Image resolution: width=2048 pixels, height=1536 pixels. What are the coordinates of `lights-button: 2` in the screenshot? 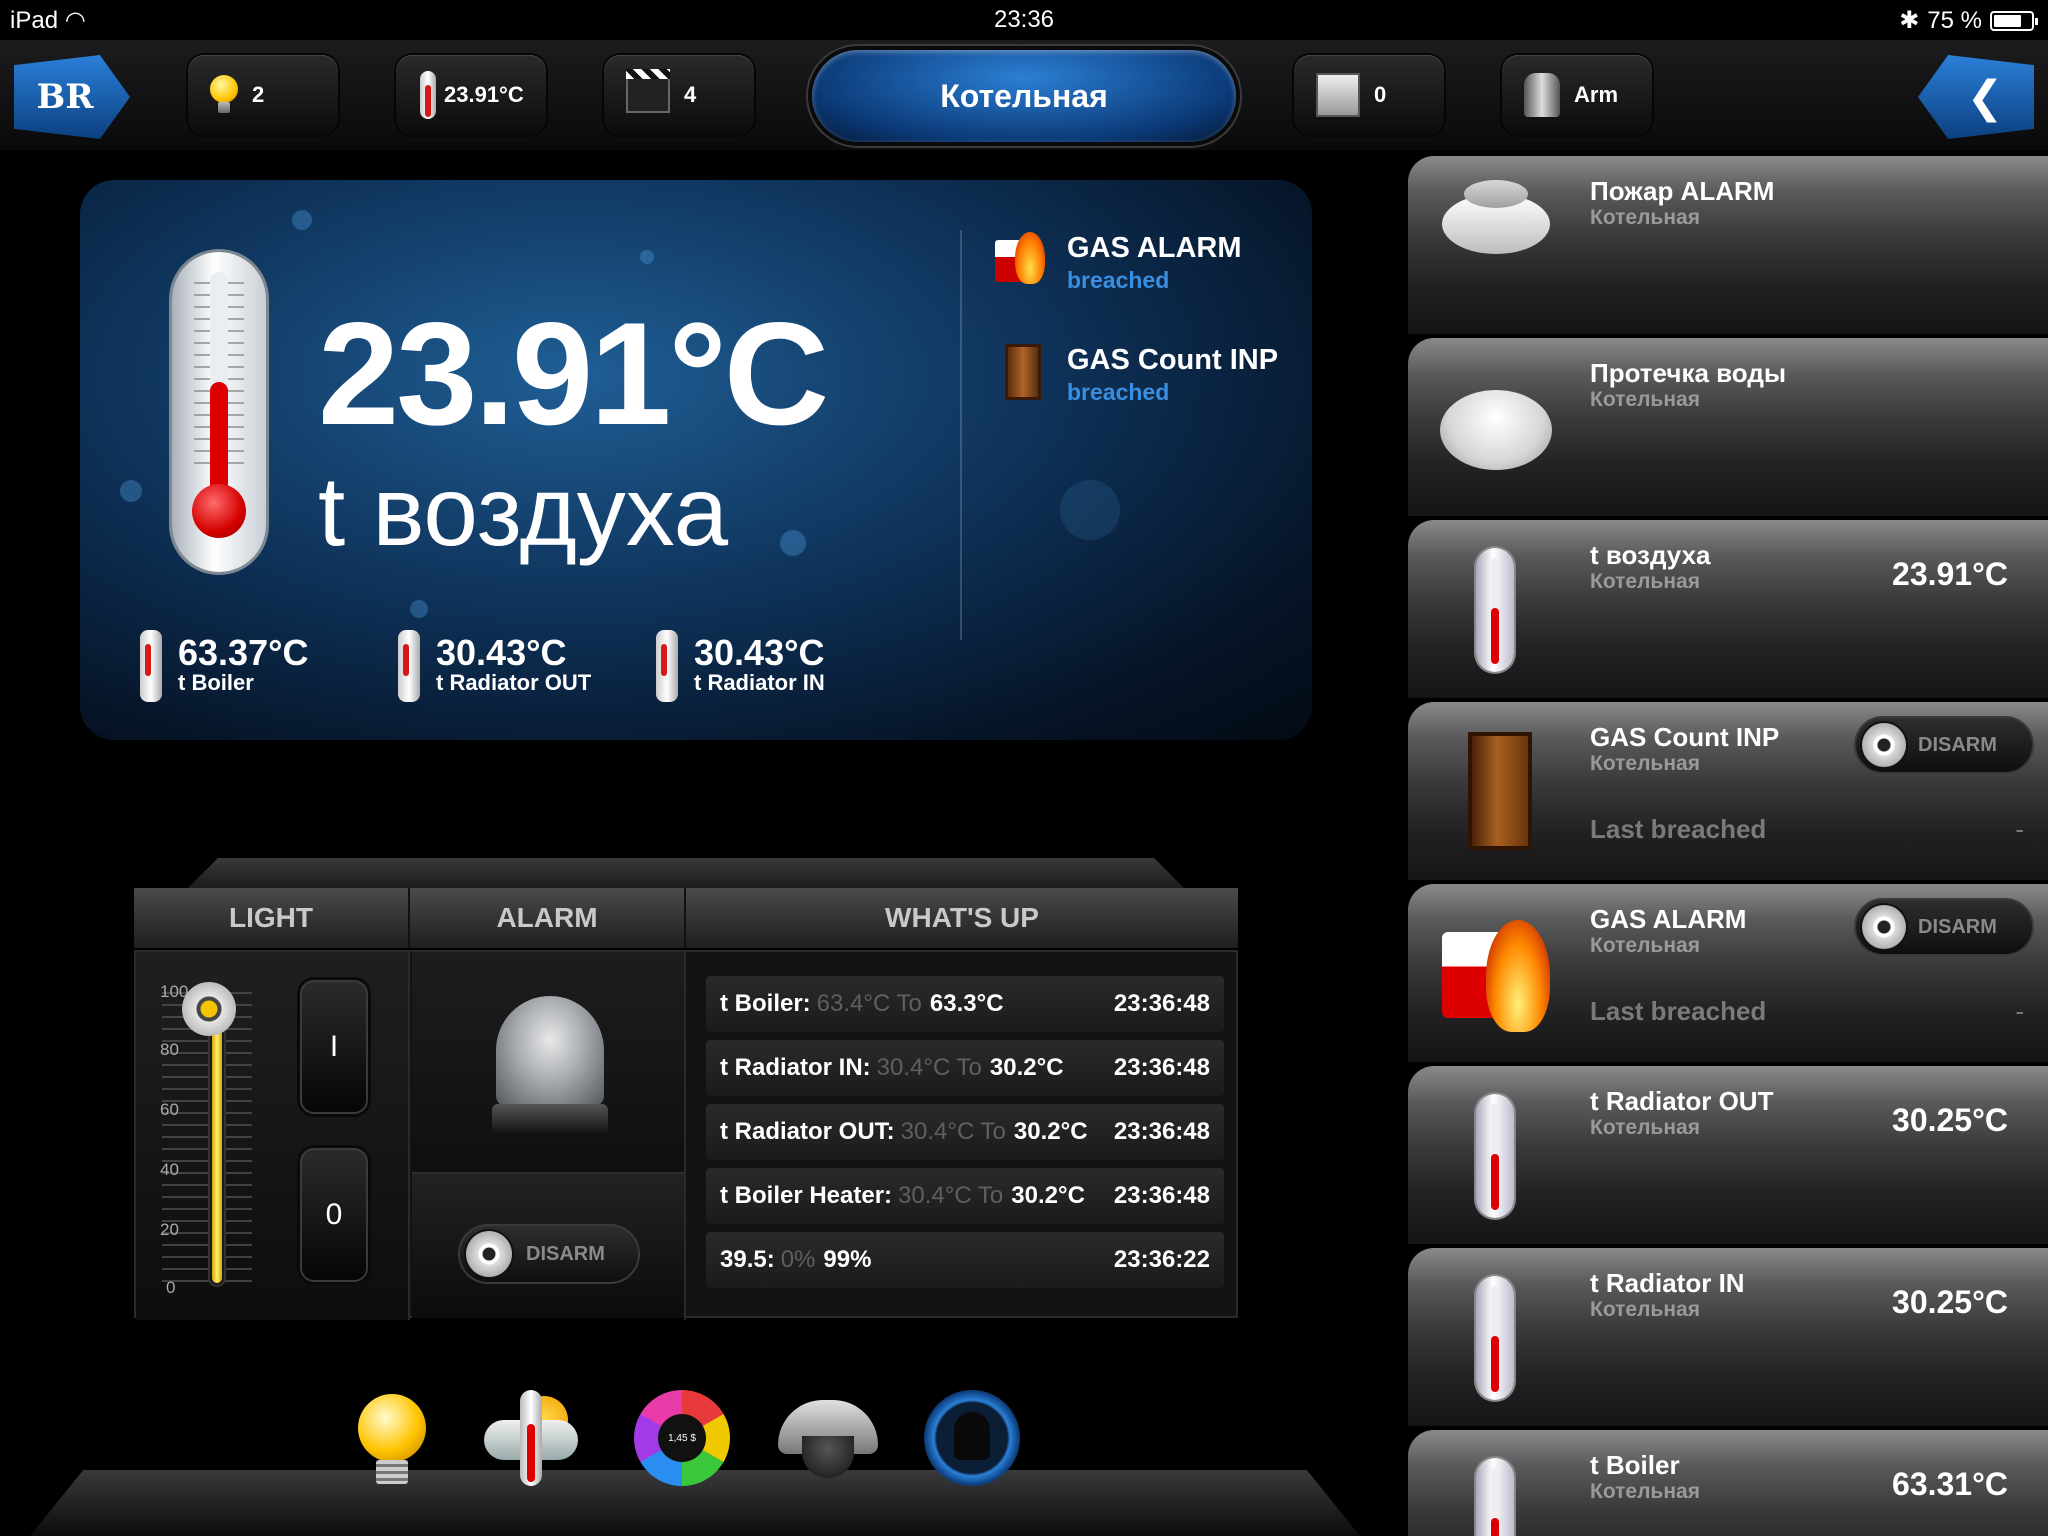 It's located at (263, 95).